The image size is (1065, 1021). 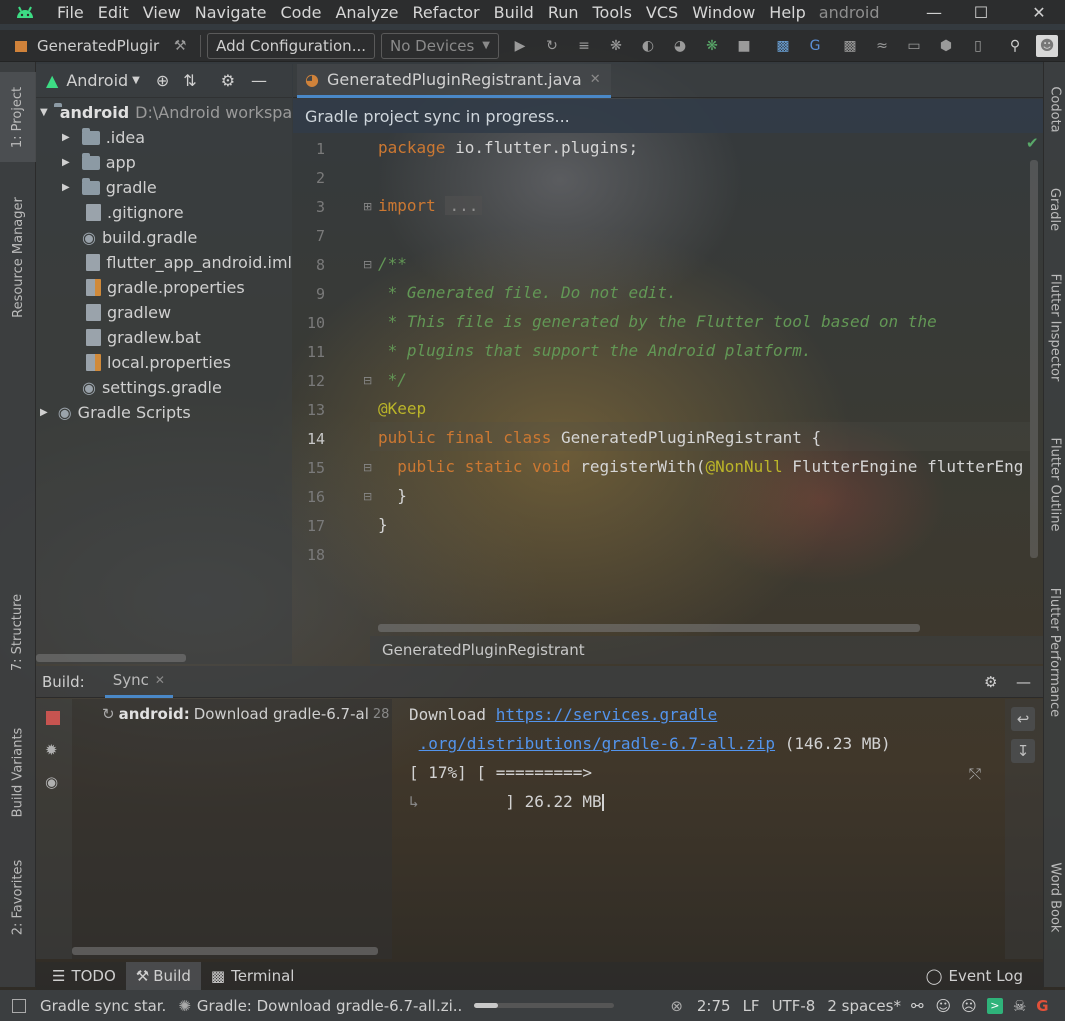 I want to click on menu-edit: Edit, so click(x=113, y=12).